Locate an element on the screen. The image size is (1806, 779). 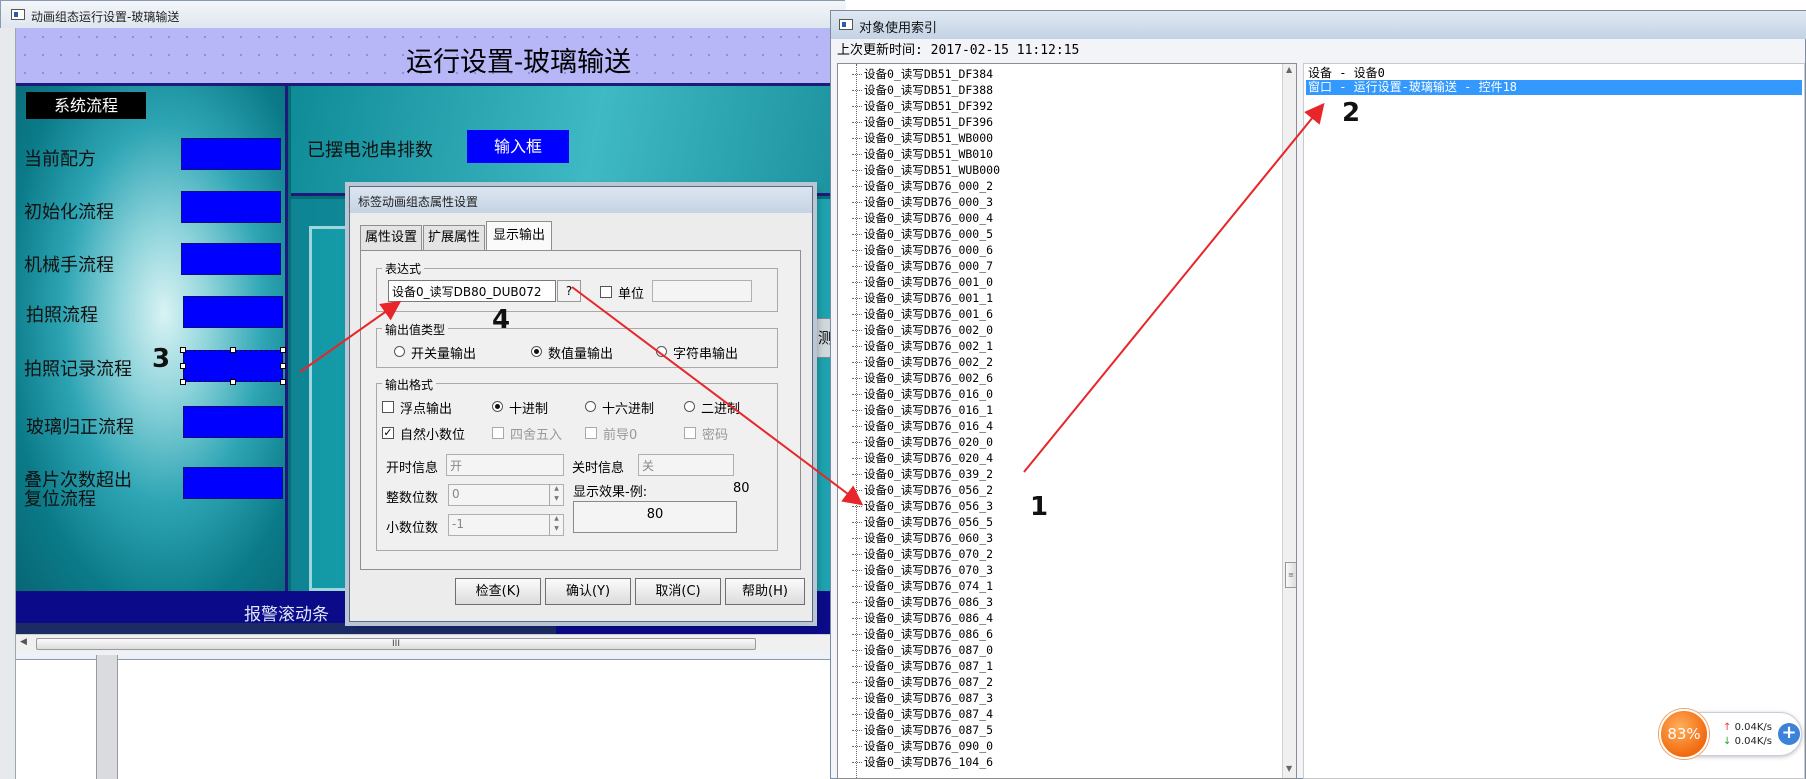
expression-input: 设备0_读写DB80_DUB072 is located at coordinates (472, 291).